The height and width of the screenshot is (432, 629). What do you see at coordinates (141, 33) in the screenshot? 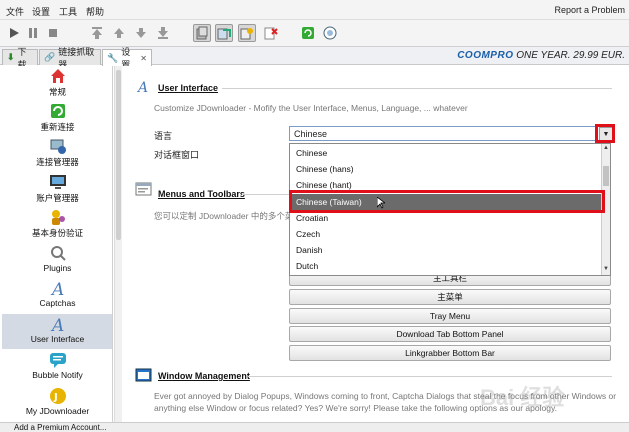
I see `move-down-icon` at bounding box center [141, 33].